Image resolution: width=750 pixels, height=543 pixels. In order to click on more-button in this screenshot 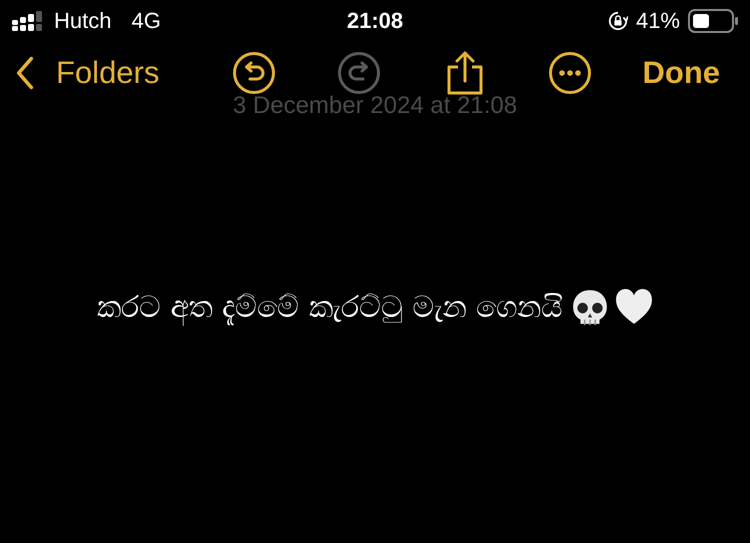, I will do `click(570, 73)`.